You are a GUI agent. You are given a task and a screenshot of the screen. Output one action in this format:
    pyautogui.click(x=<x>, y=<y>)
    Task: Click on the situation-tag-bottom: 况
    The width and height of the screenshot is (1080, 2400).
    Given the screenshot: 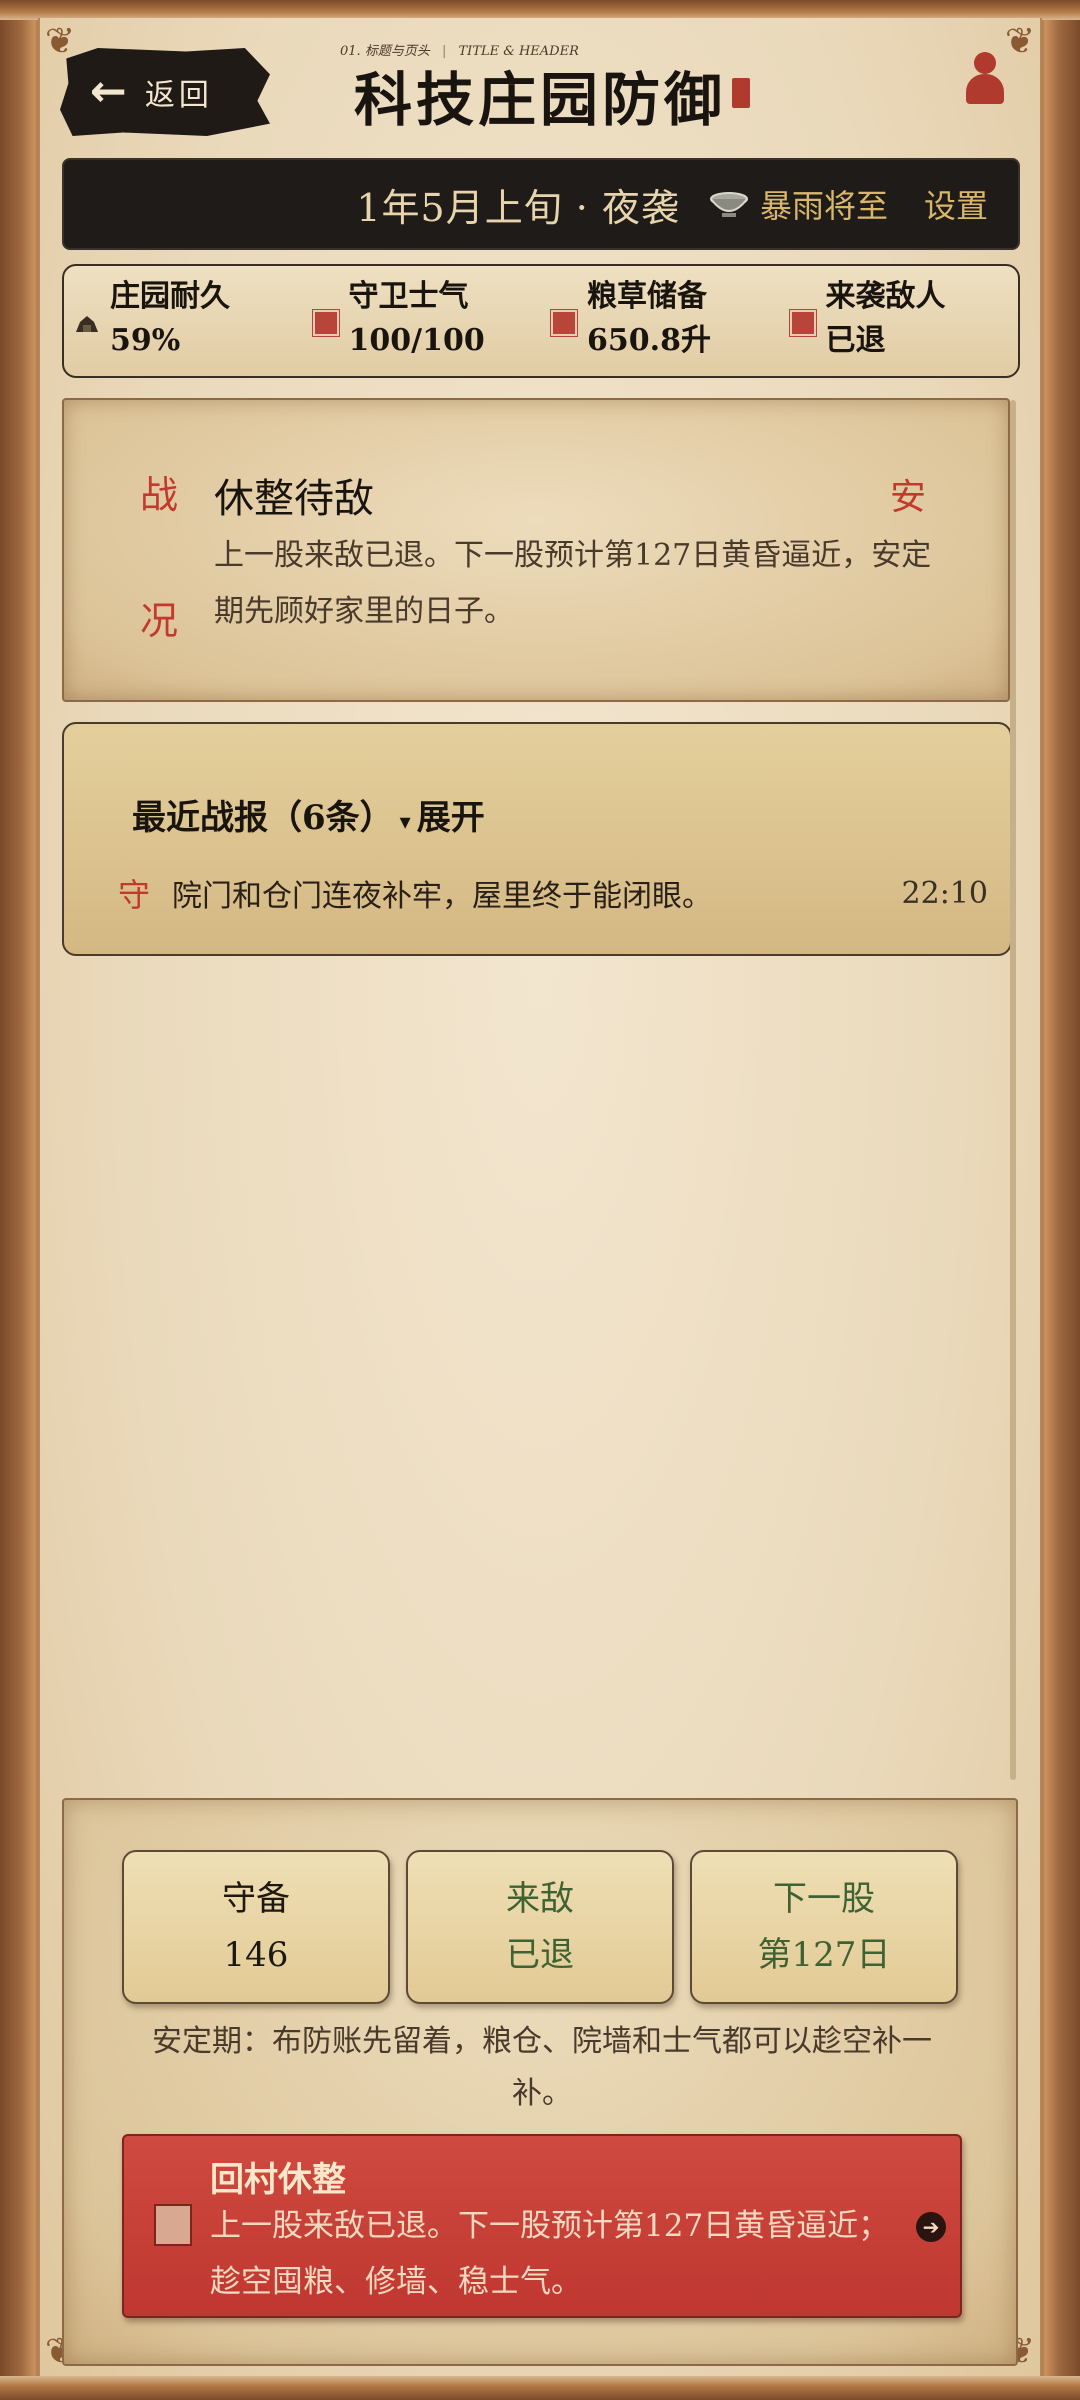 What is the action you would take?
    pyautogui.click(x=159, y=621)
    